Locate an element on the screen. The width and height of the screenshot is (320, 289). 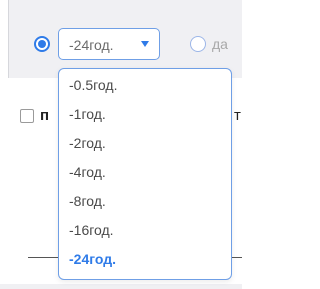
dropdown-option-8: -8год. is located at coordinates (87, 201).